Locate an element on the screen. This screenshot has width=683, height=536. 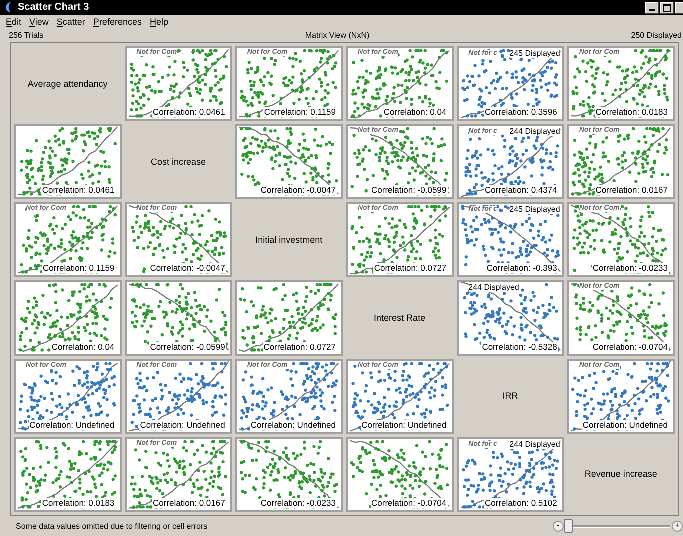
menu-item: Scatter is located at coordinates (71, 22).